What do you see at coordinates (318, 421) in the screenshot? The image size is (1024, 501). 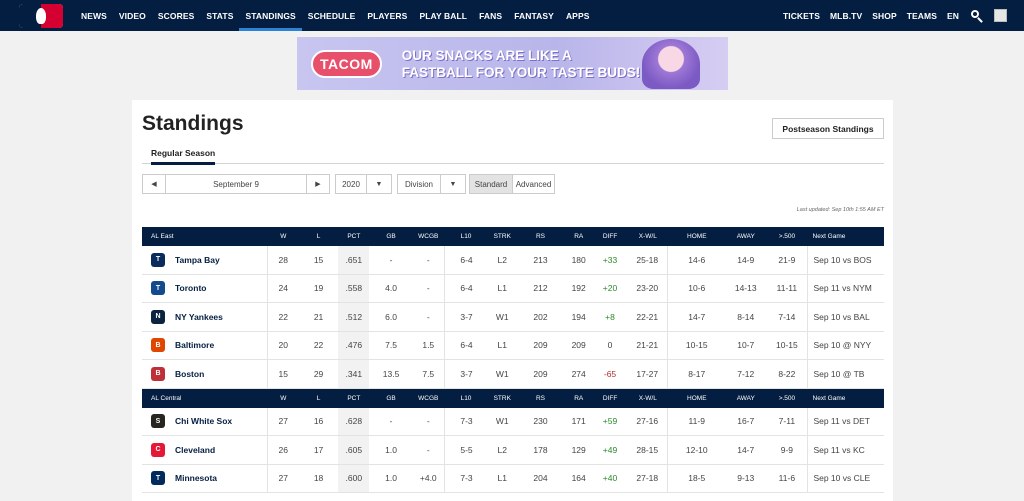 I see `cell-l: 16` at bounding box center [318, 421].